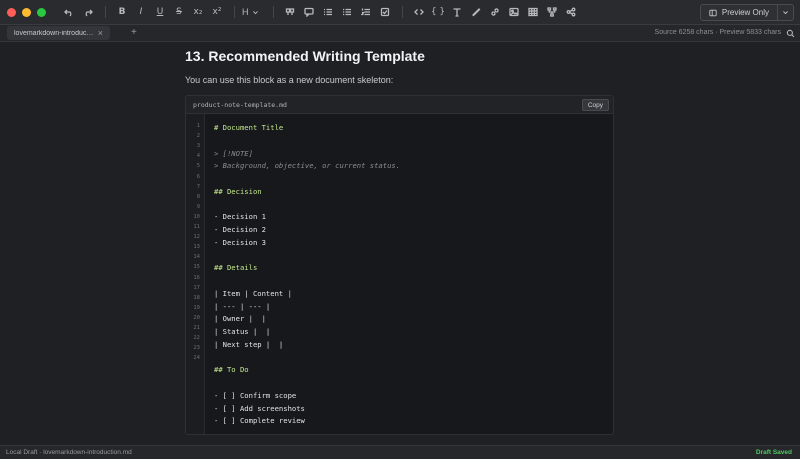 The image size is (800, 459). I want to click on line-number: 12, so click(196, 237).